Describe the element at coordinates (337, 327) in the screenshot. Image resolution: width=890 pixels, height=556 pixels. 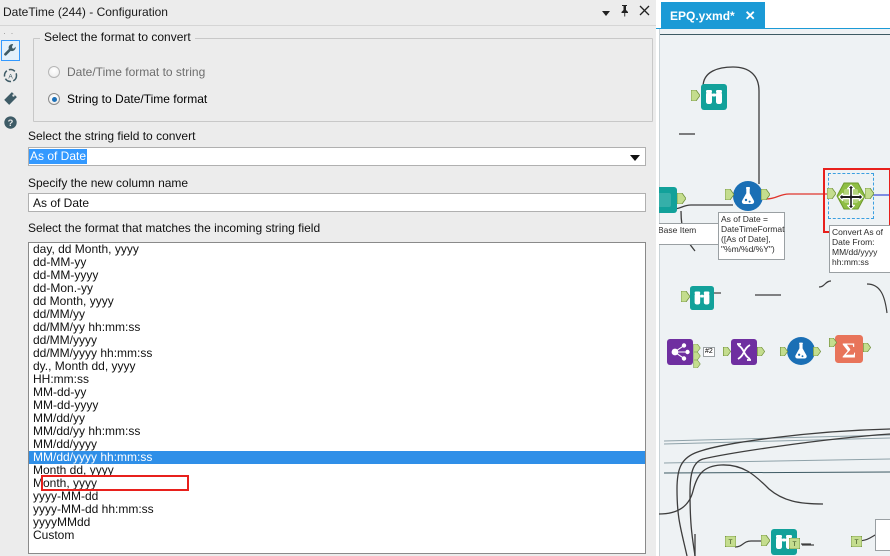
I see `format-list-item: dd/MM/yy hh:mm:ss` at that location.